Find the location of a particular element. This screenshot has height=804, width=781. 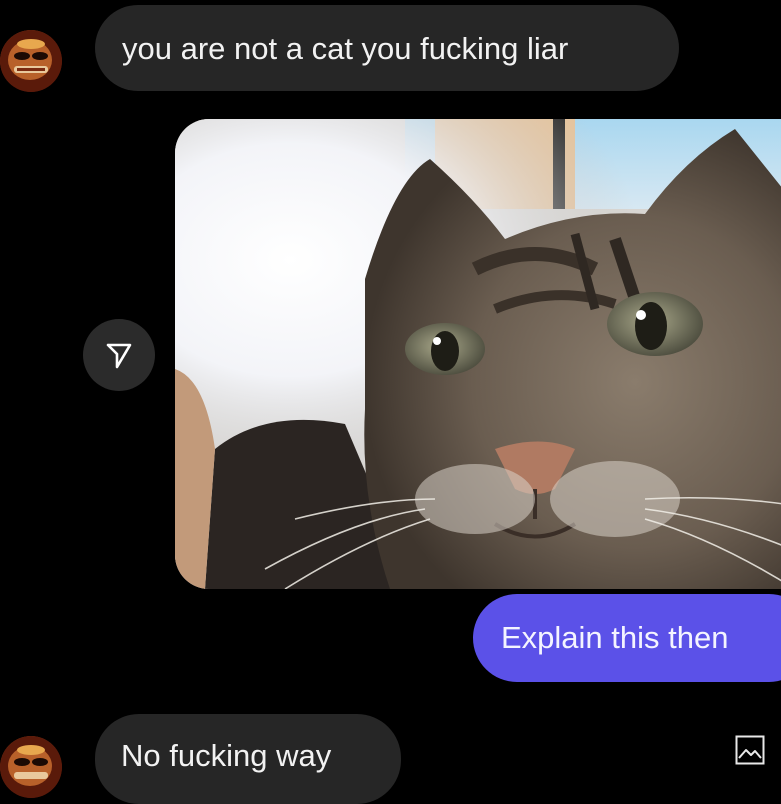

share-button is located at coordinates (119, 355).